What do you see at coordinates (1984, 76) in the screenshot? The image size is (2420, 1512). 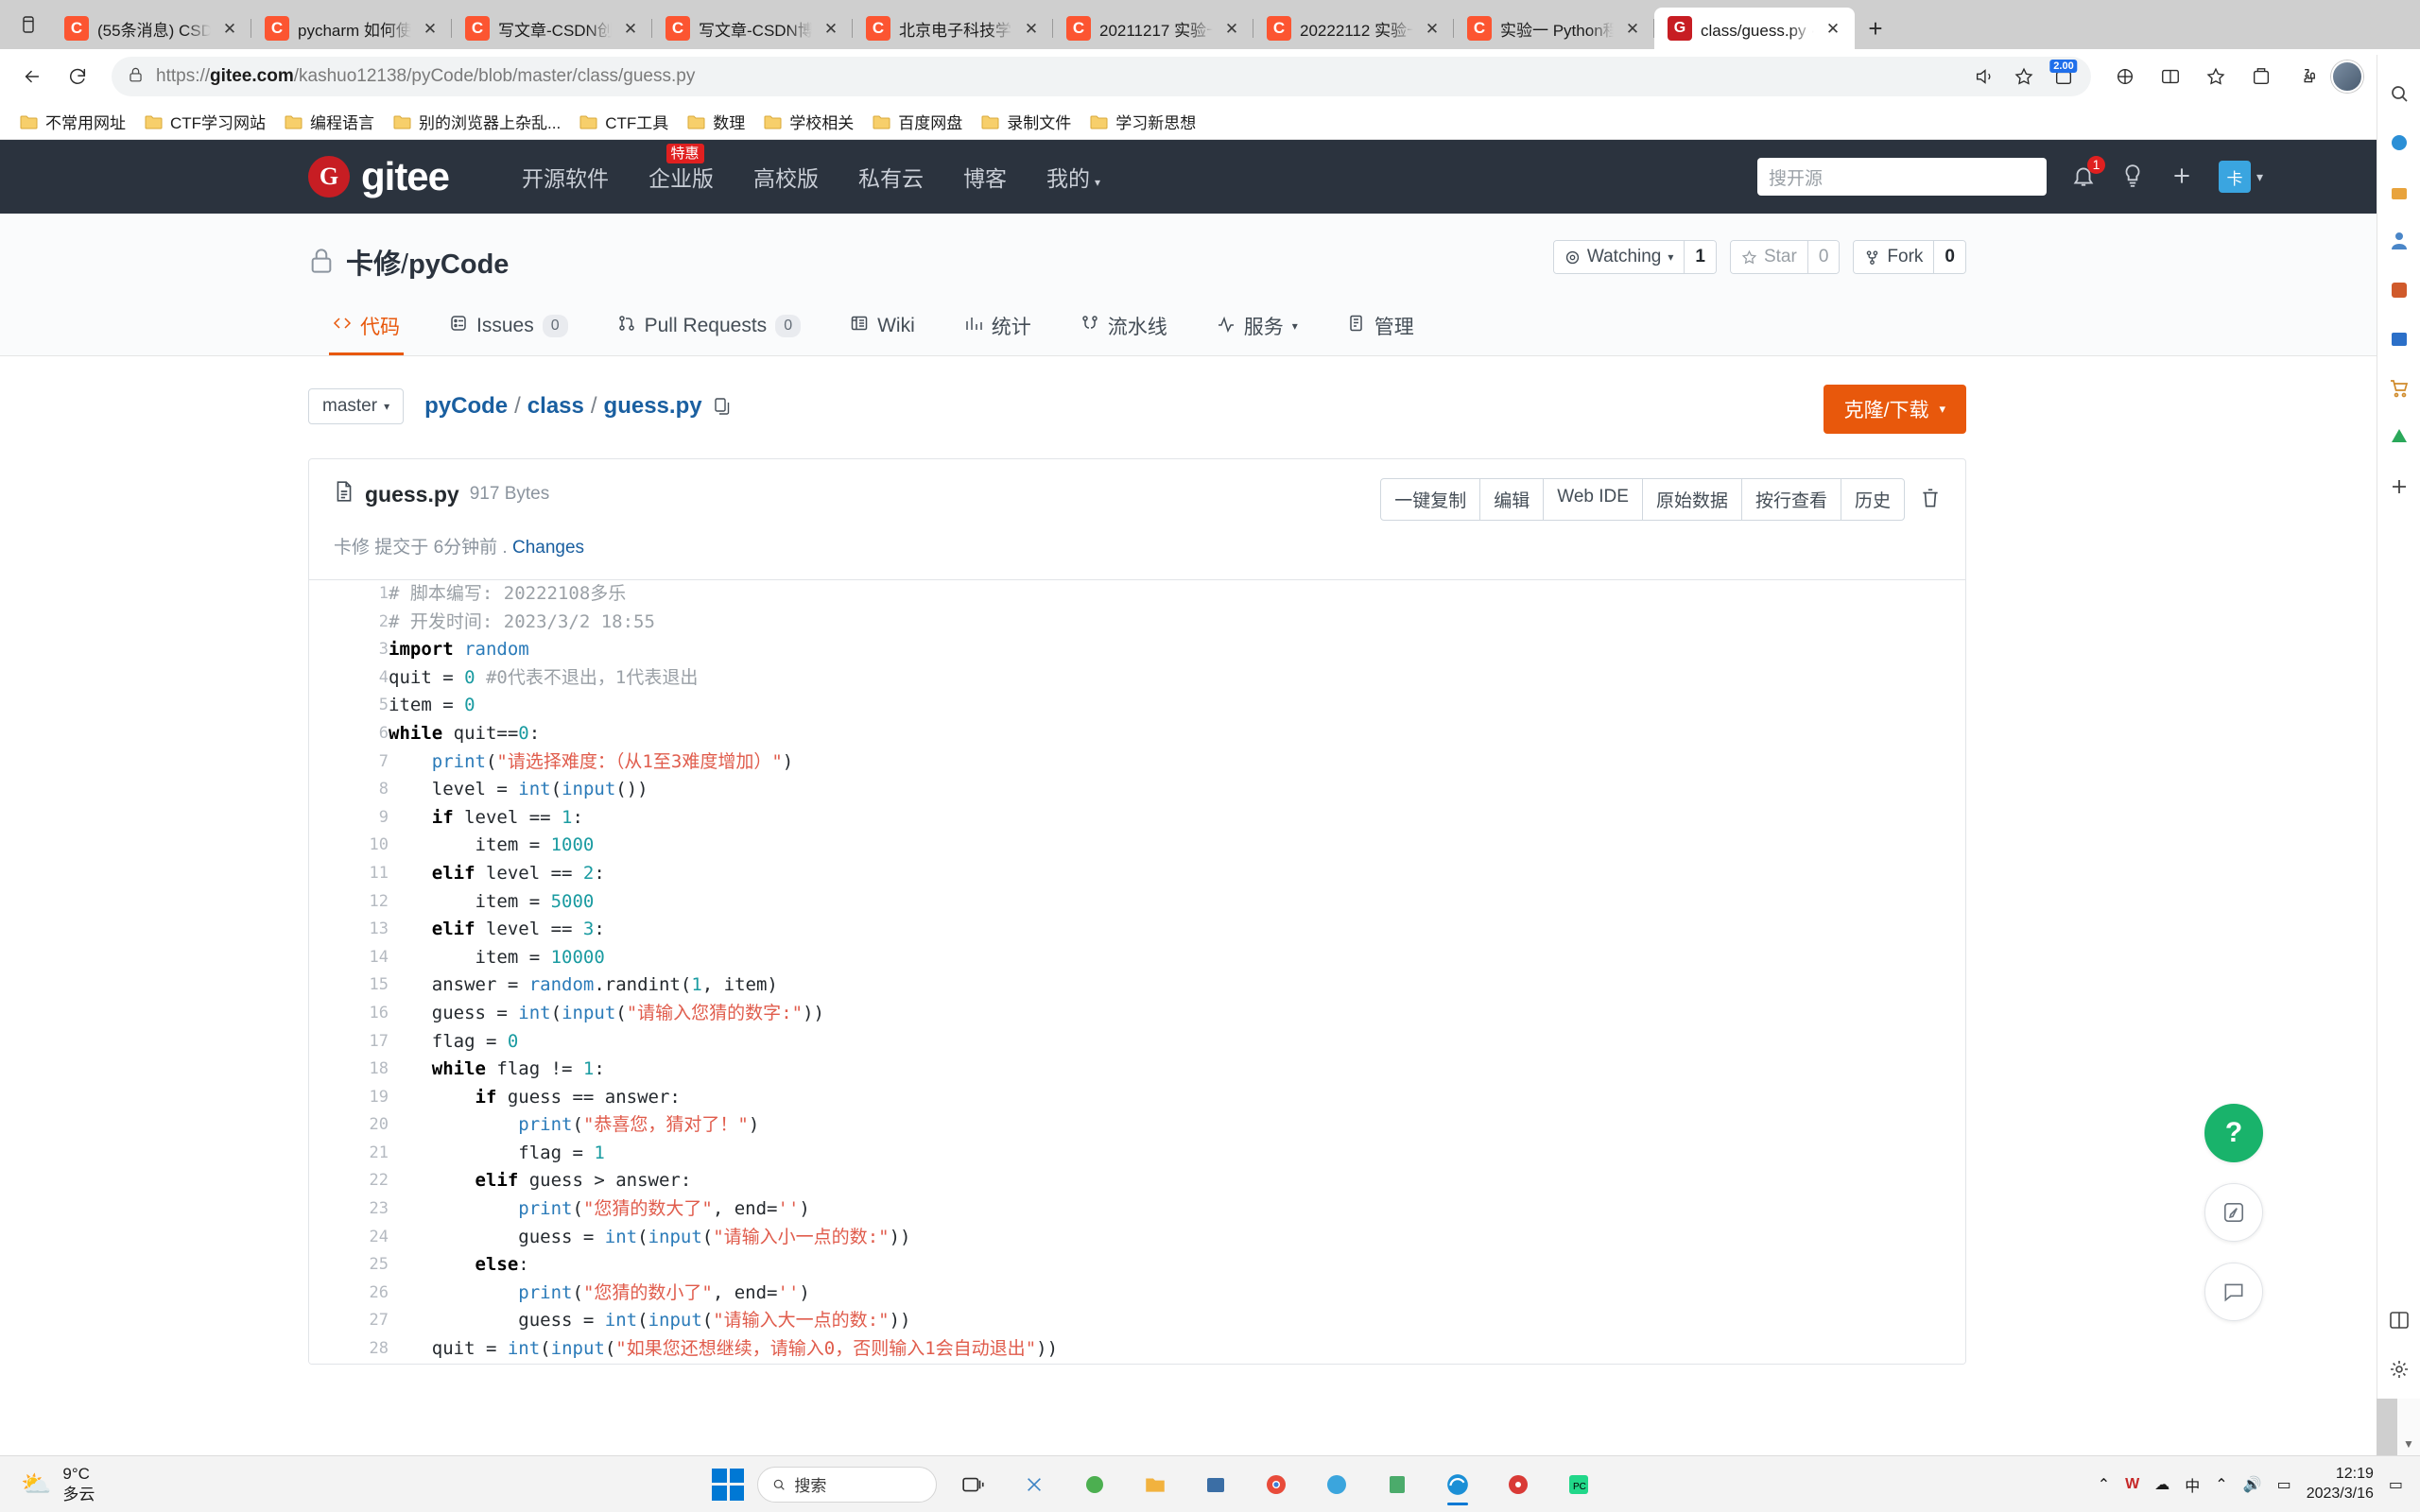 I see `read-aloud-icon` at bounding box center [1984, 76].